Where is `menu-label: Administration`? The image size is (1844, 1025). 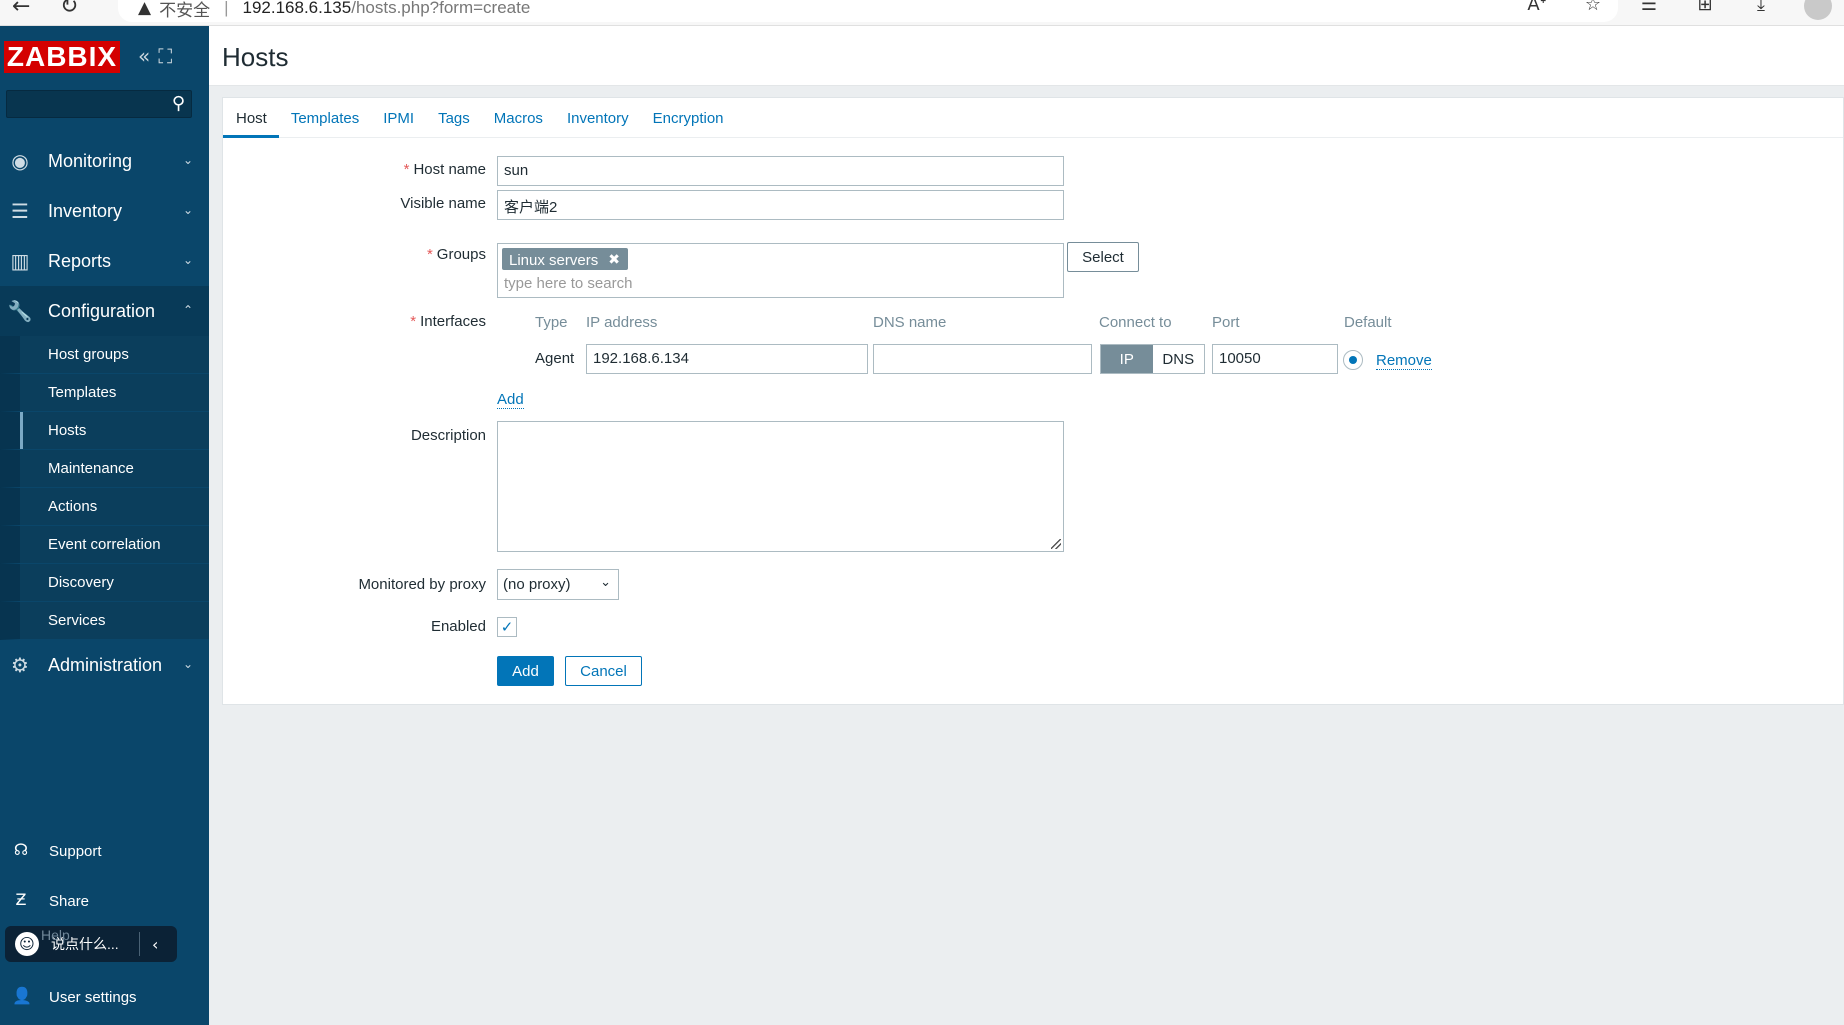
menu-label: Administration is located at coordinates (105, 664).